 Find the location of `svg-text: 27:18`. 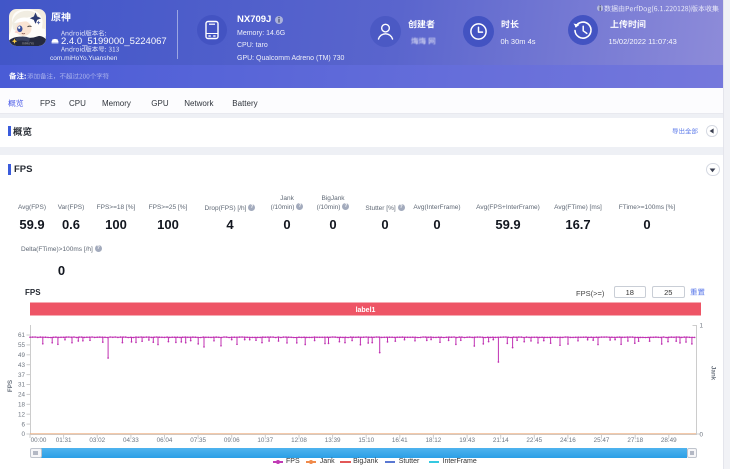

svg-text: 27:18 is located at coordinates (635, 440).